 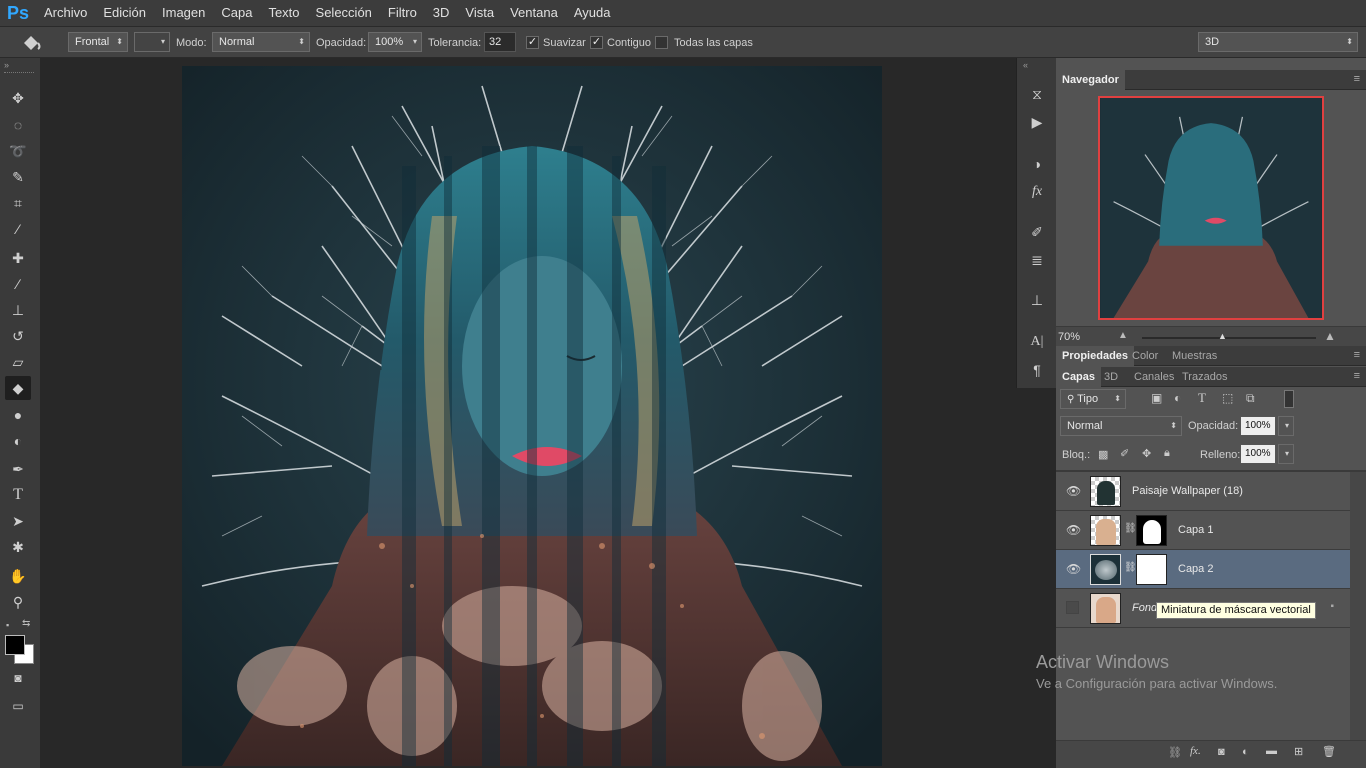 I want to click on type-icon: T, so click(x=18, y=495).